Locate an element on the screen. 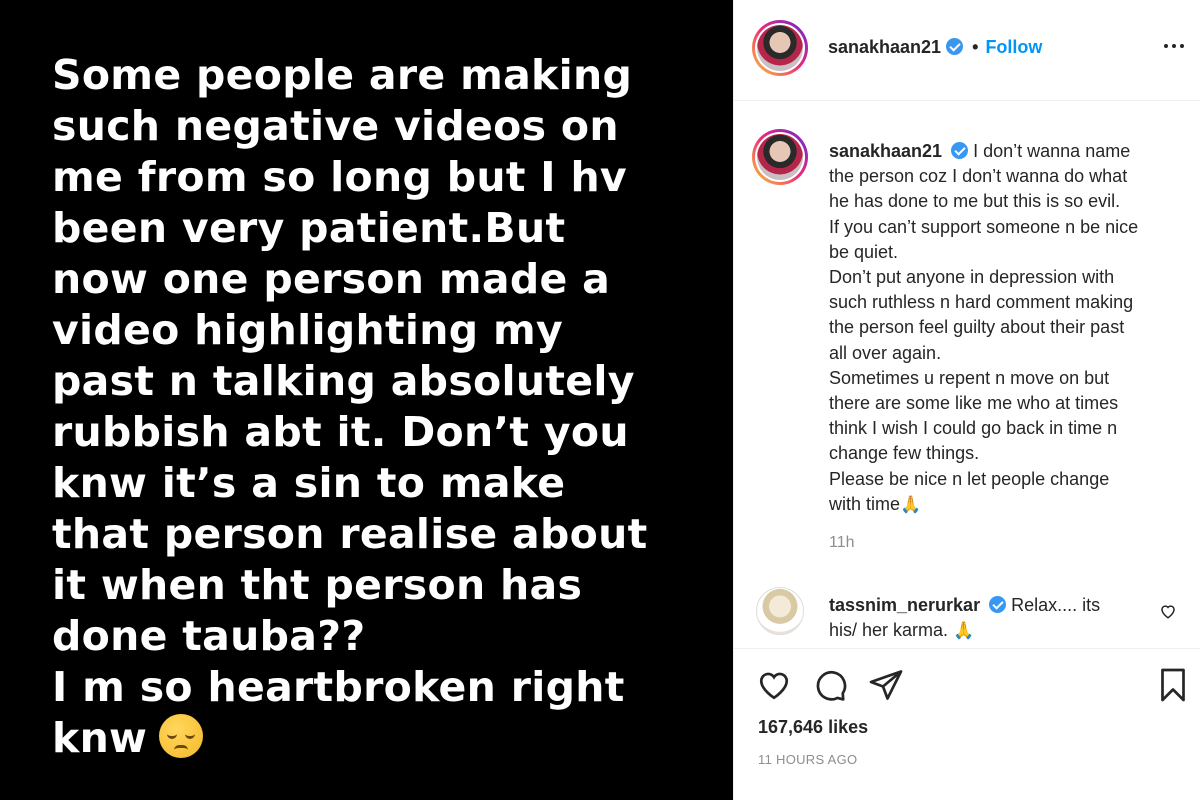 The image size is (1200, 800). story-line: knw it’s a sin to make is located at coordinates (309, 483).